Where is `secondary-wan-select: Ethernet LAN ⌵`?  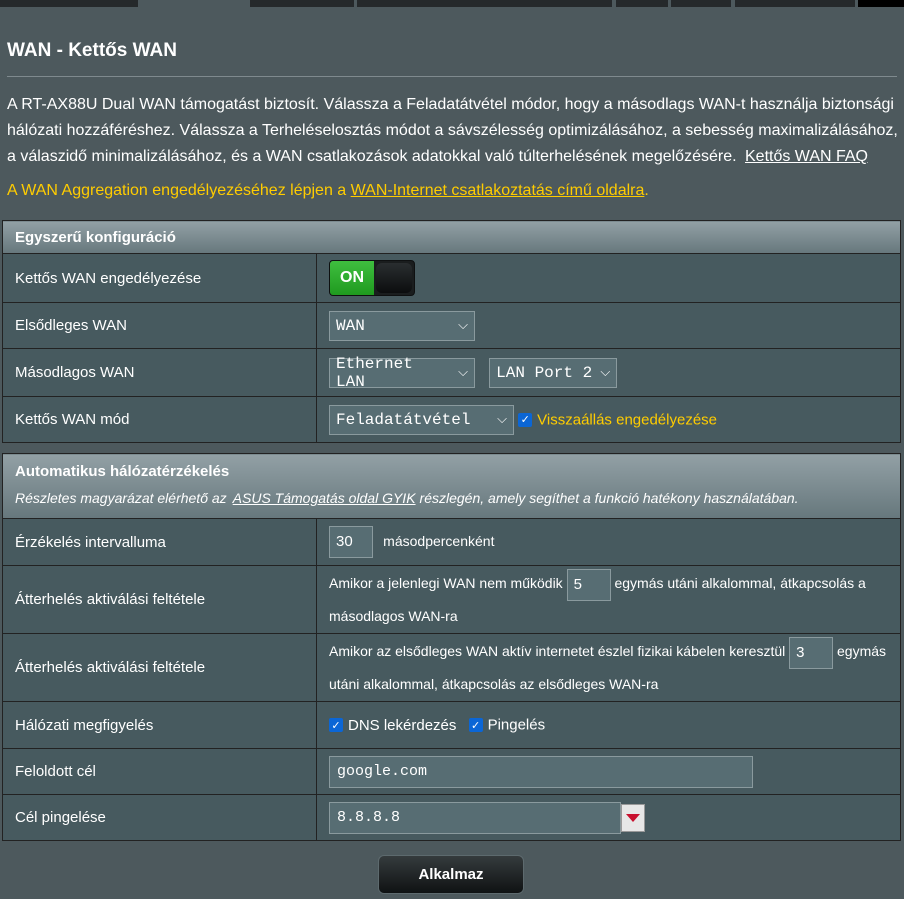 secondary-wan-select: Ethernet LAN ⌵ is located at coordinates (402, 372).